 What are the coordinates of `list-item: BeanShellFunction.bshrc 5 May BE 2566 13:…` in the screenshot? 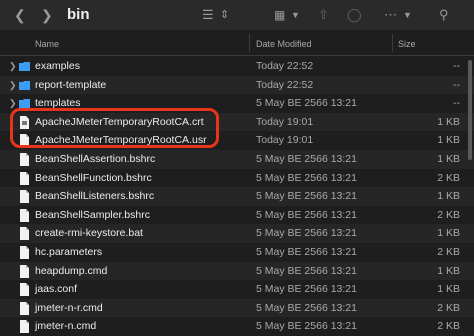 It's located at (237, 178).